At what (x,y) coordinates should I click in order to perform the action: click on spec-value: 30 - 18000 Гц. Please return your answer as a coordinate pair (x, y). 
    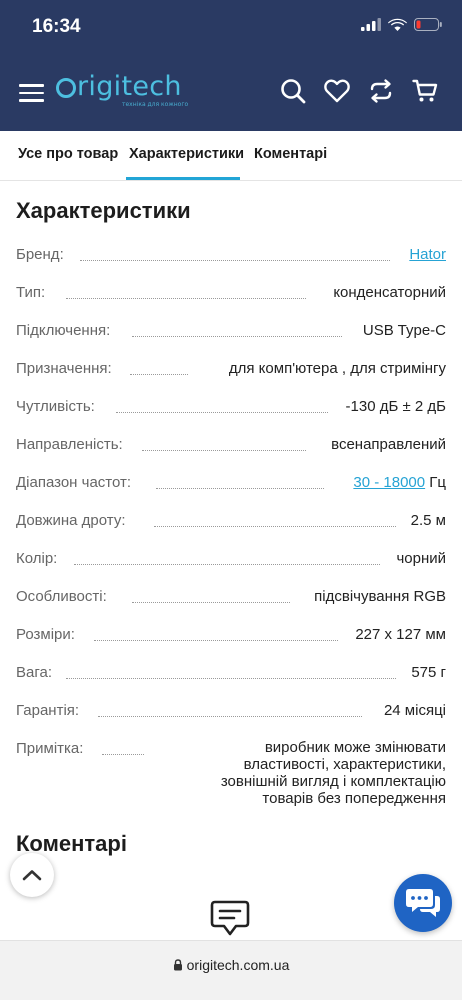
    Looking at the image, I should click on (397, 482).